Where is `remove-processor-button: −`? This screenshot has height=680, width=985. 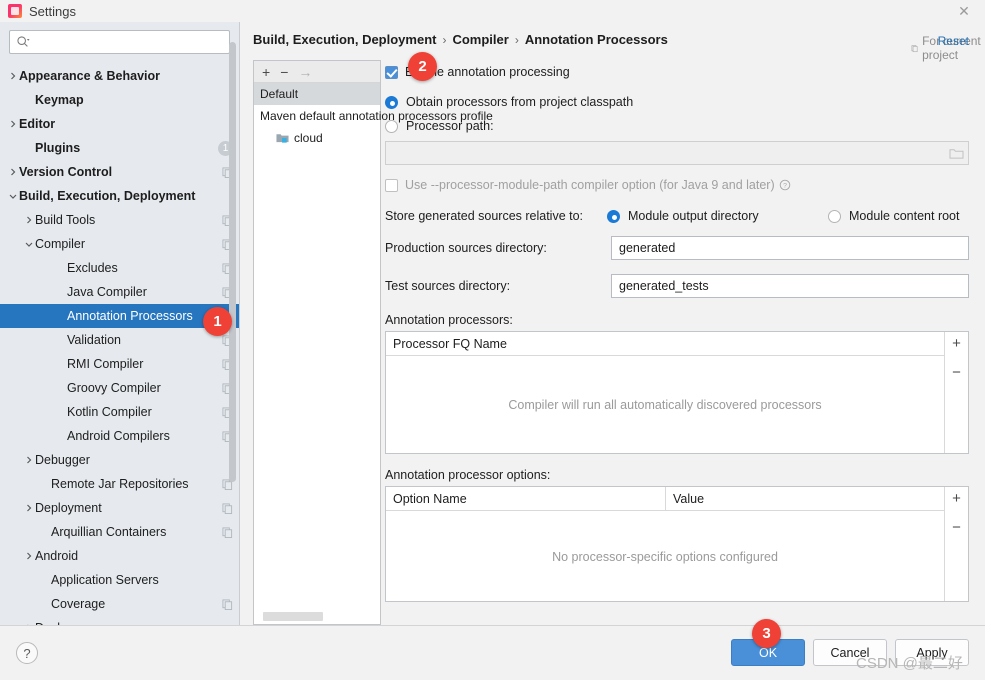 remove-processor-button: − is located at coordinates (956, 372).